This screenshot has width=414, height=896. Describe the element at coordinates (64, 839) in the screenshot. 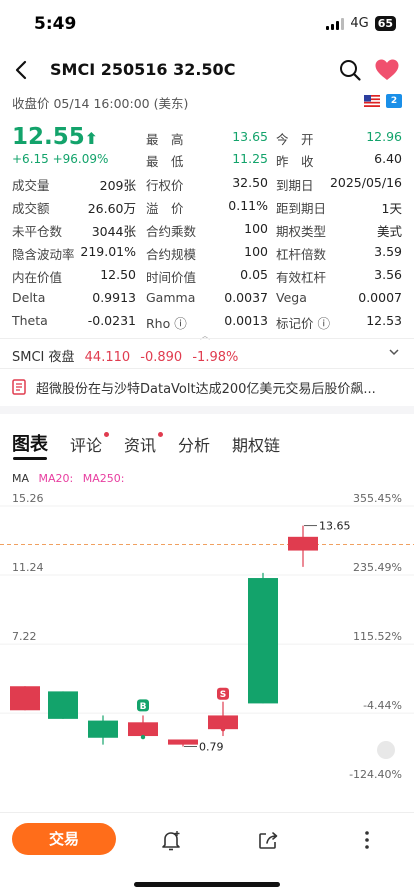

I see `trade-button: 交易` at that location.